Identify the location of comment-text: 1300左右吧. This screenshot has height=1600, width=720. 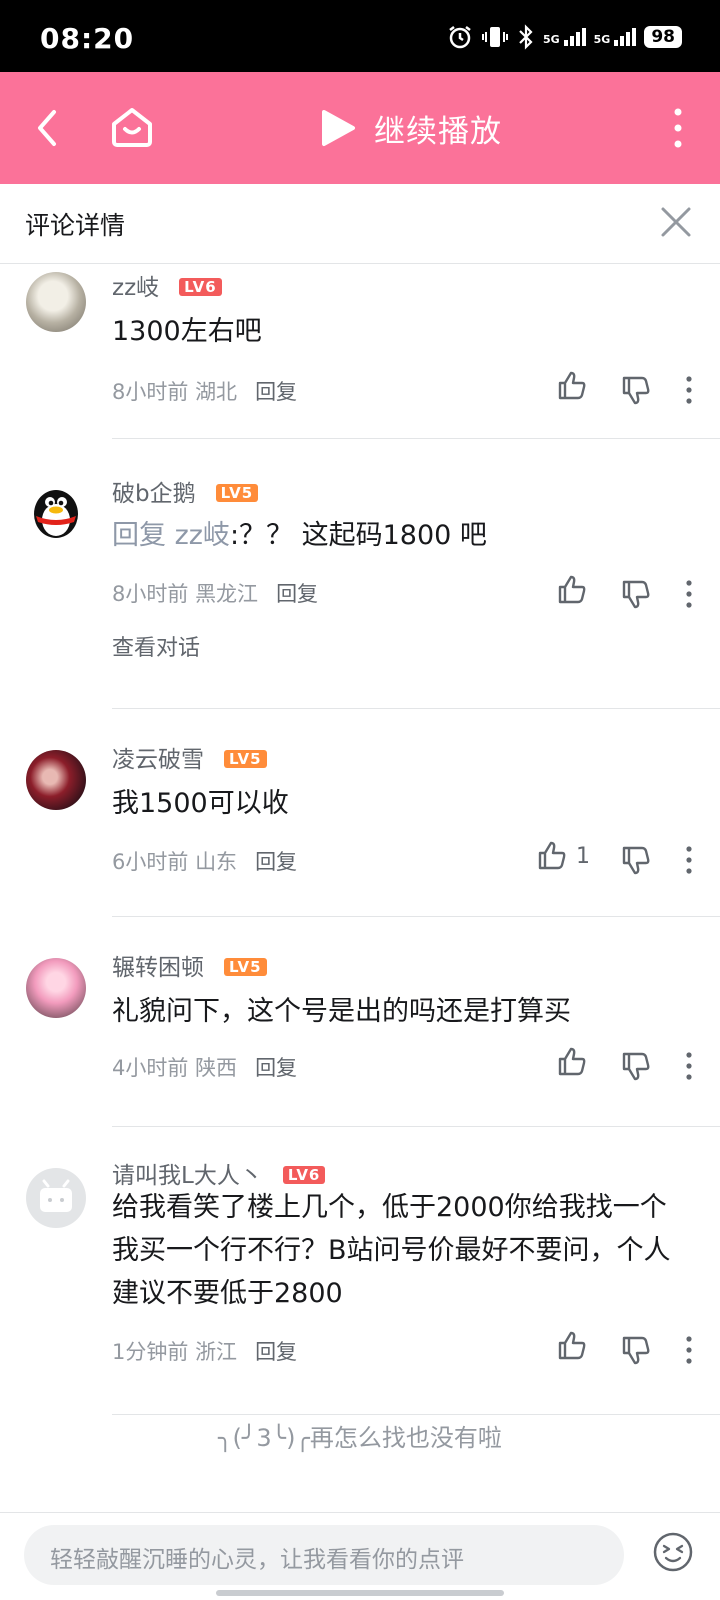
(187, 331).